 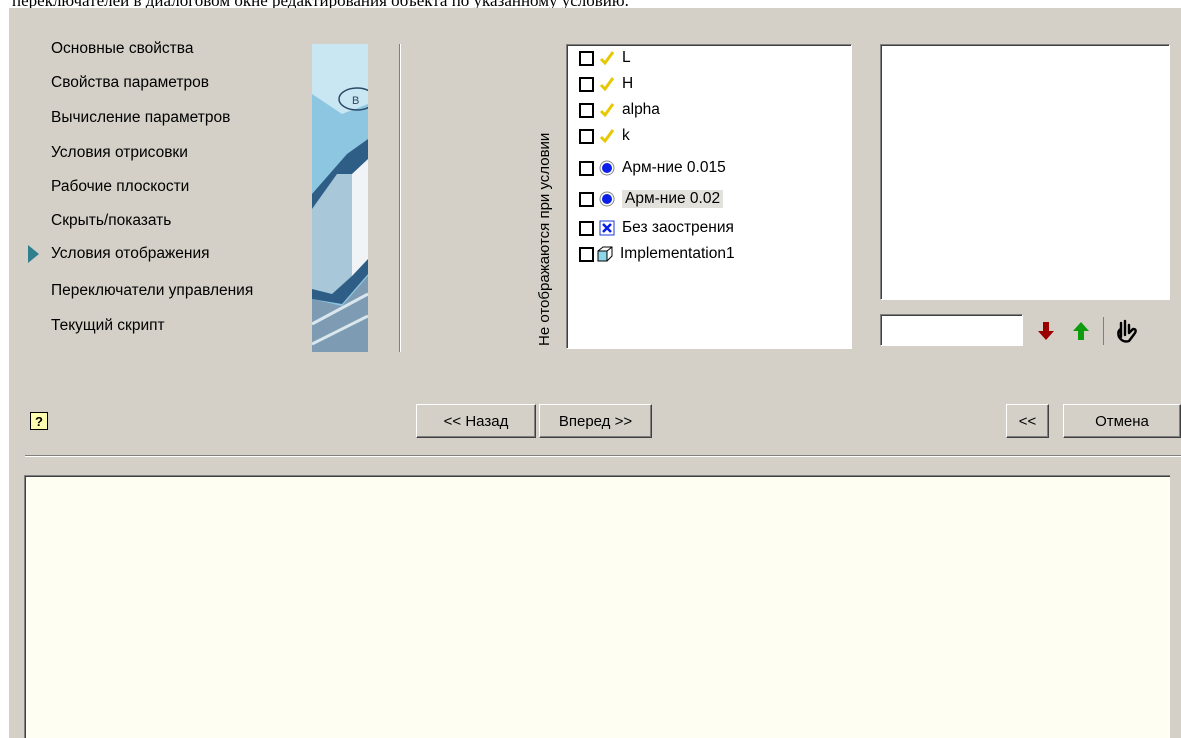 I want to click on list-item-label: alpha, so click(x=641, y=109).